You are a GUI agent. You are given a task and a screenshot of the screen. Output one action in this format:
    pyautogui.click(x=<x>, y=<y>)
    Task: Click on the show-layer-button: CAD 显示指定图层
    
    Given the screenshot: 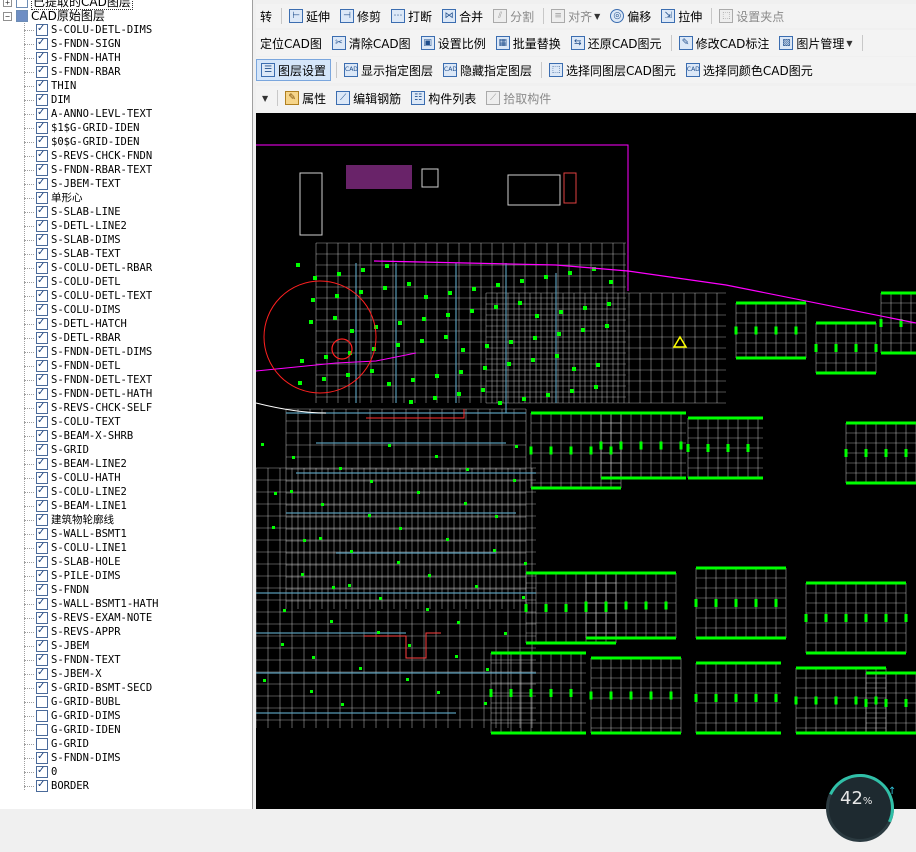 What is the action you would take?
    pyautogui.click(x=388, y=70)
    